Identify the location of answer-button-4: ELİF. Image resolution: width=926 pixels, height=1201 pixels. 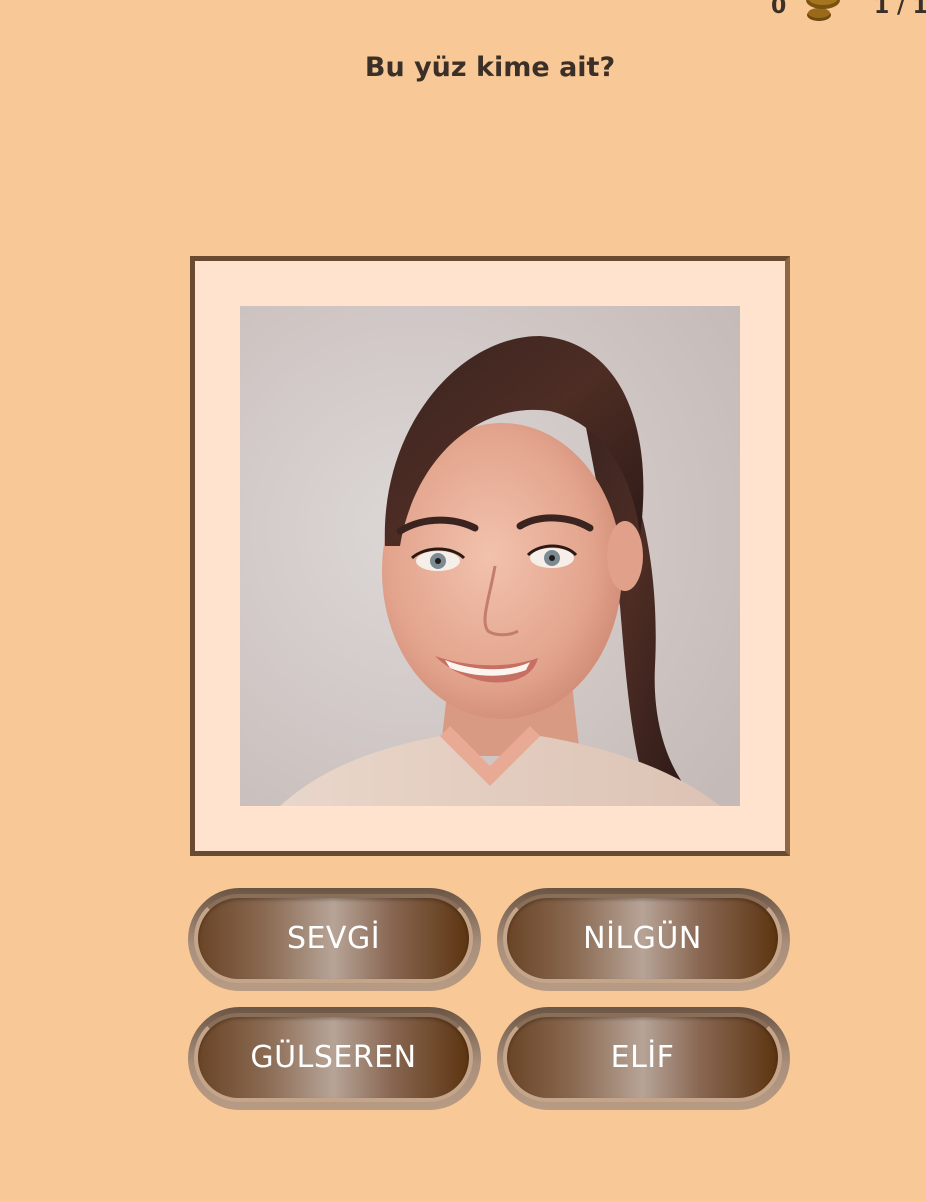
(643, 1058).